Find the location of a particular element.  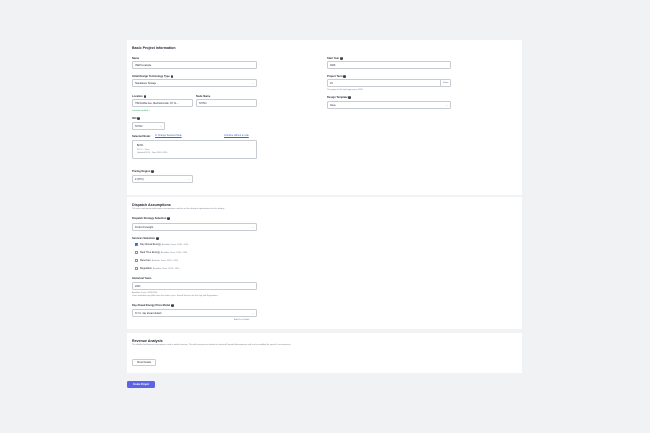

name-input: VEEH example is located at coordinates (194, 65).